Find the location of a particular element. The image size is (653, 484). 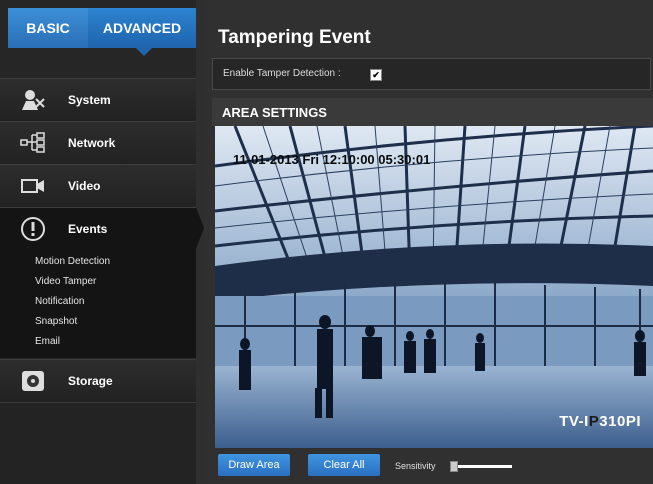

video-icon is located at coordinates (33, 186).